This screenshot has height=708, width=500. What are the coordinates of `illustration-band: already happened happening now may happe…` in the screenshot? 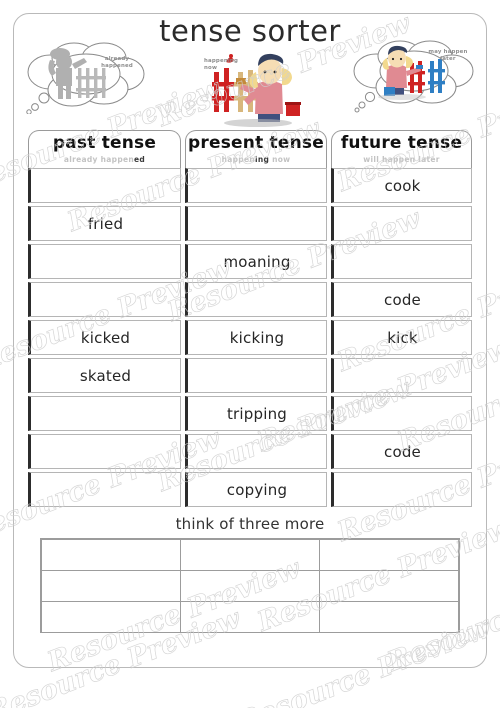 It's located at (250, 82).